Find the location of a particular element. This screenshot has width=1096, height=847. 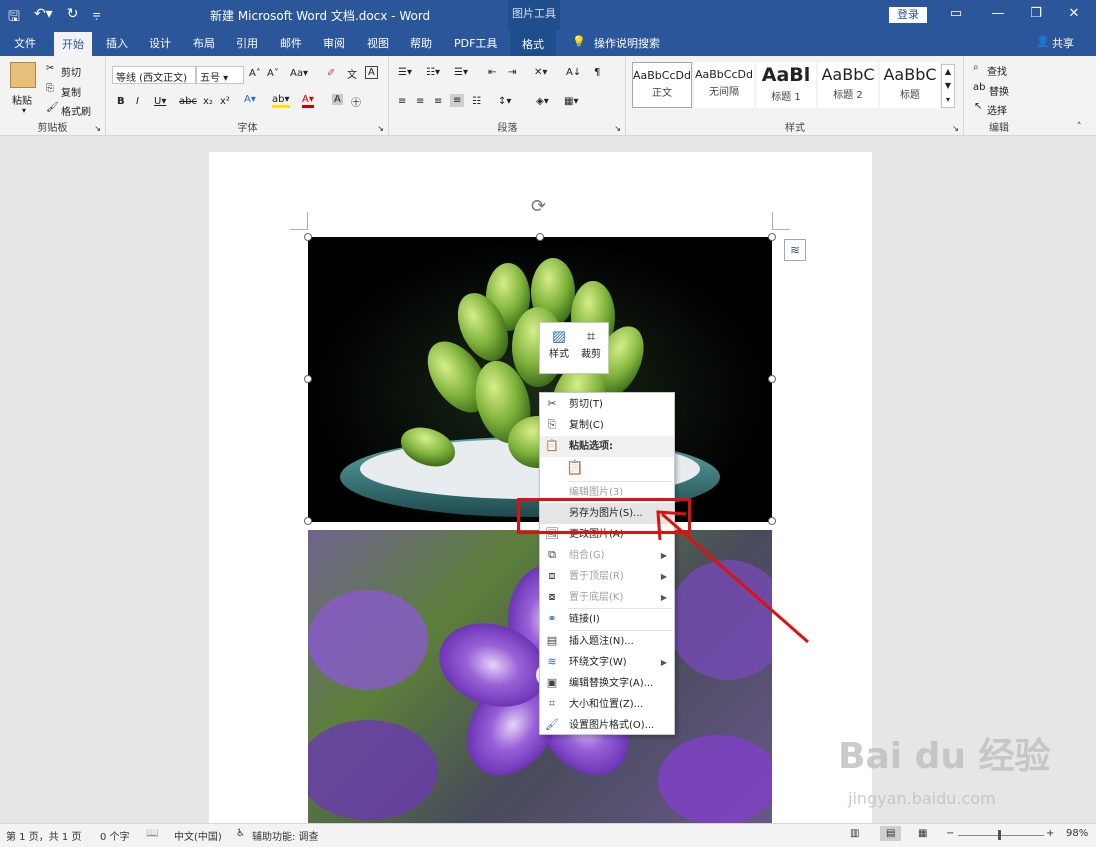

select-button: 选择 is located at coordinates (997, 109).